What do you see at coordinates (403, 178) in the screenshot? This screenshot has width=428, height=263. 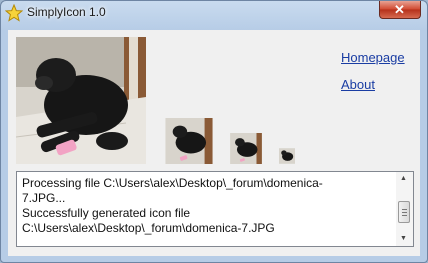 I see `scroll-up-icon: ▲` at bounding box center [403, 178].